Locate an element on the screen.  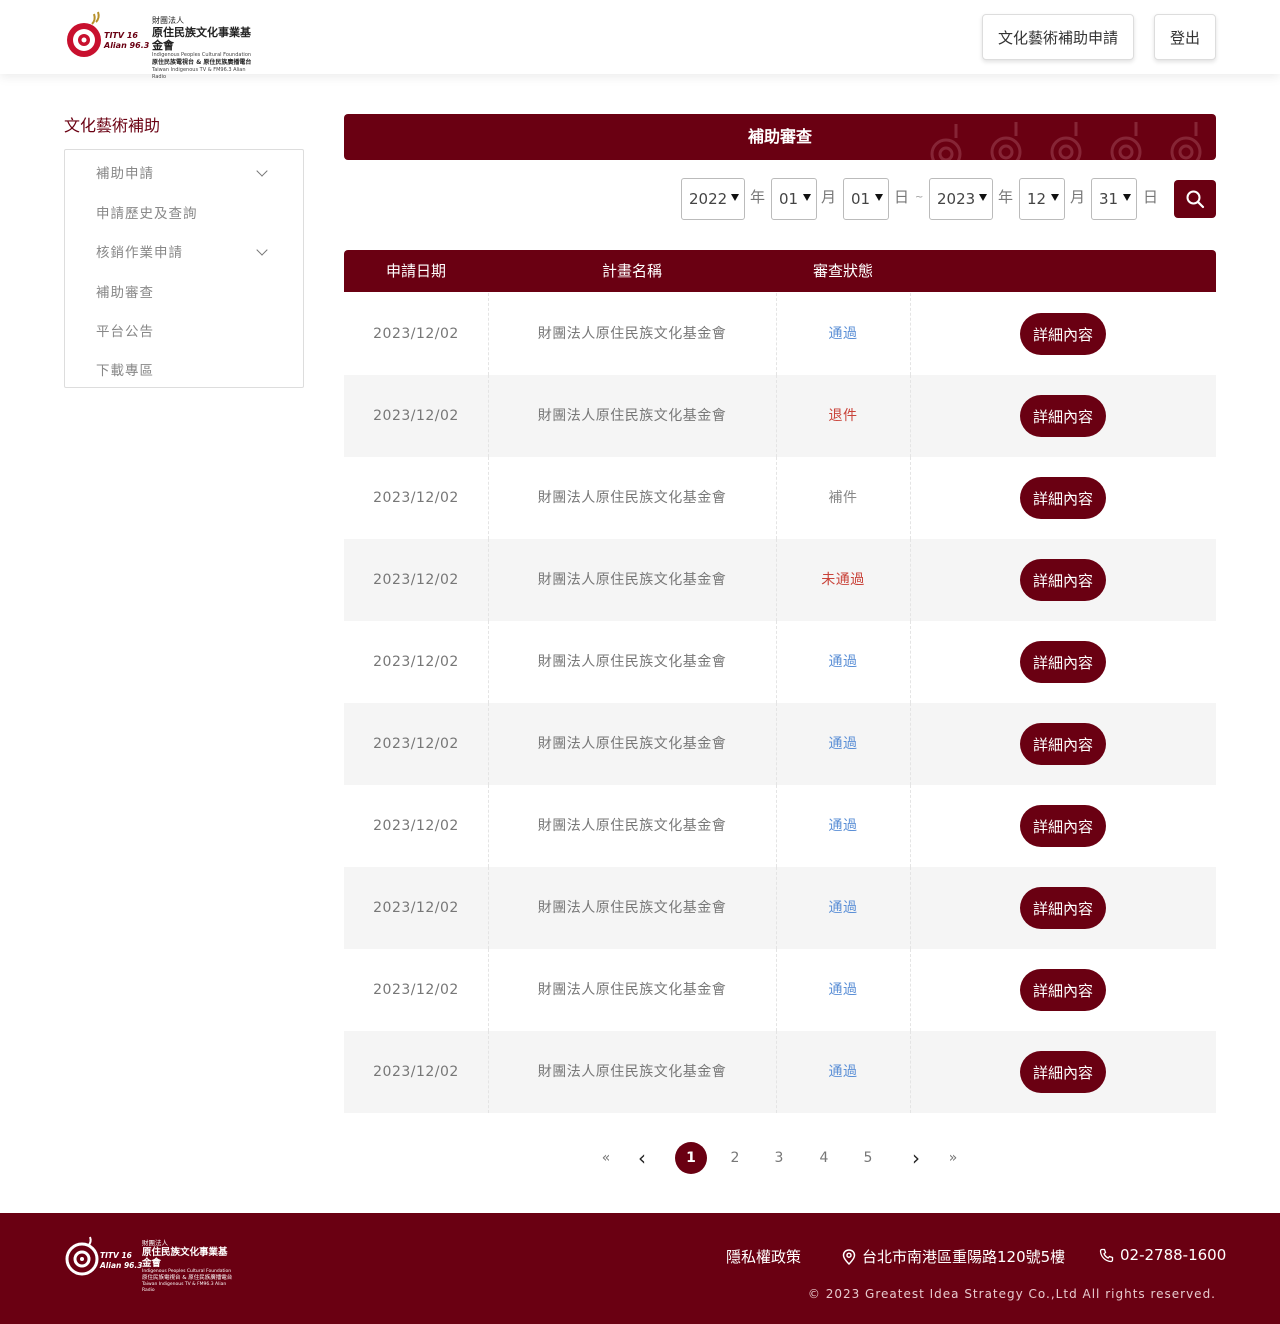
pagination-next: › is located at coordinates (916, 1158).